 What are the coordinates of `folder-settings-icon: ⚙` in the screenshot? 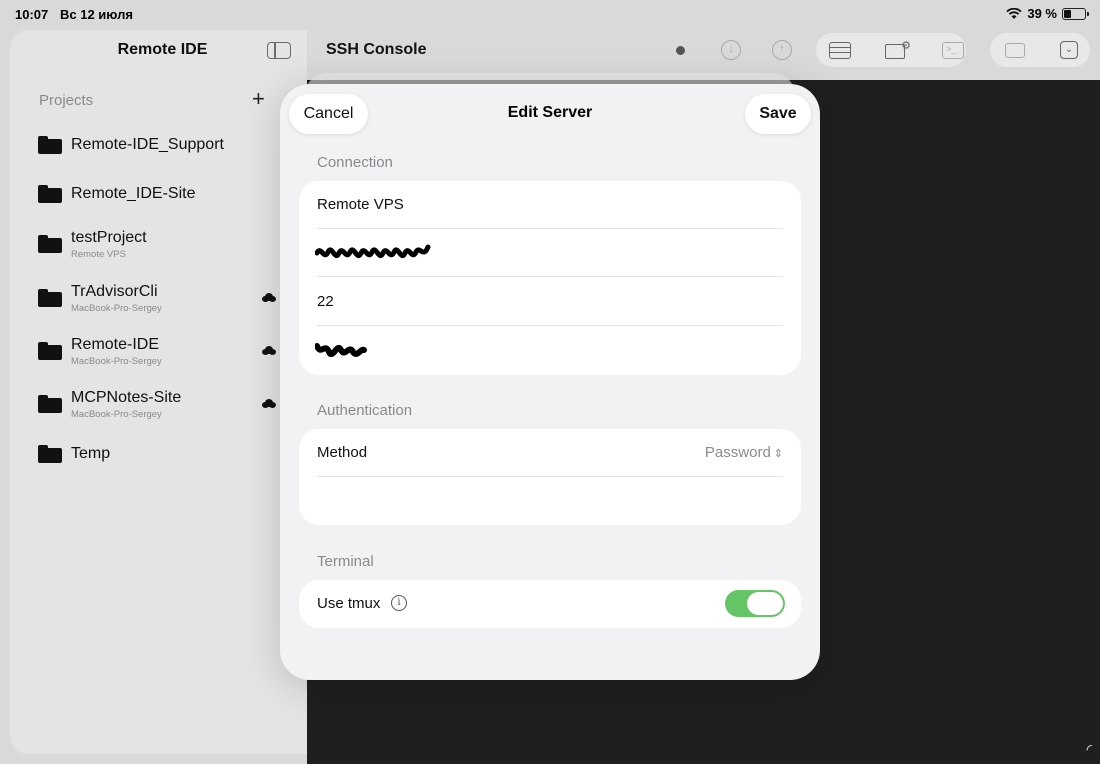 It's located at (898, 50).